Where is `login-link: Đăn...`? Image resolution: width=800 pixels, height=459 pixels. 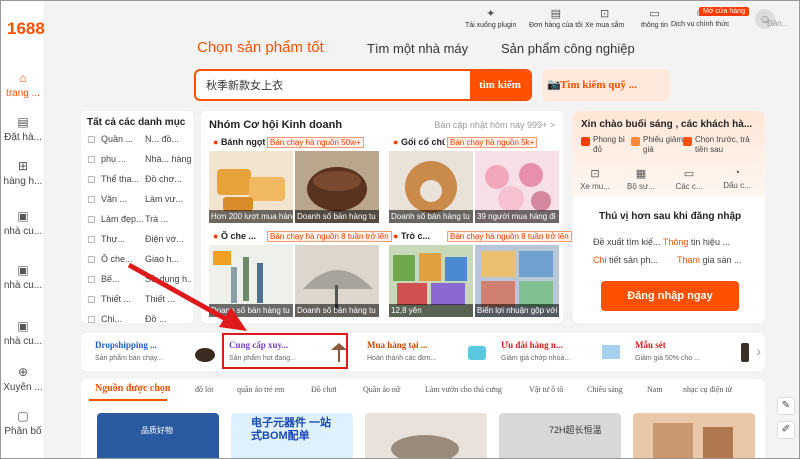 login-link: Đăn... is located at coordinates (777, 23).